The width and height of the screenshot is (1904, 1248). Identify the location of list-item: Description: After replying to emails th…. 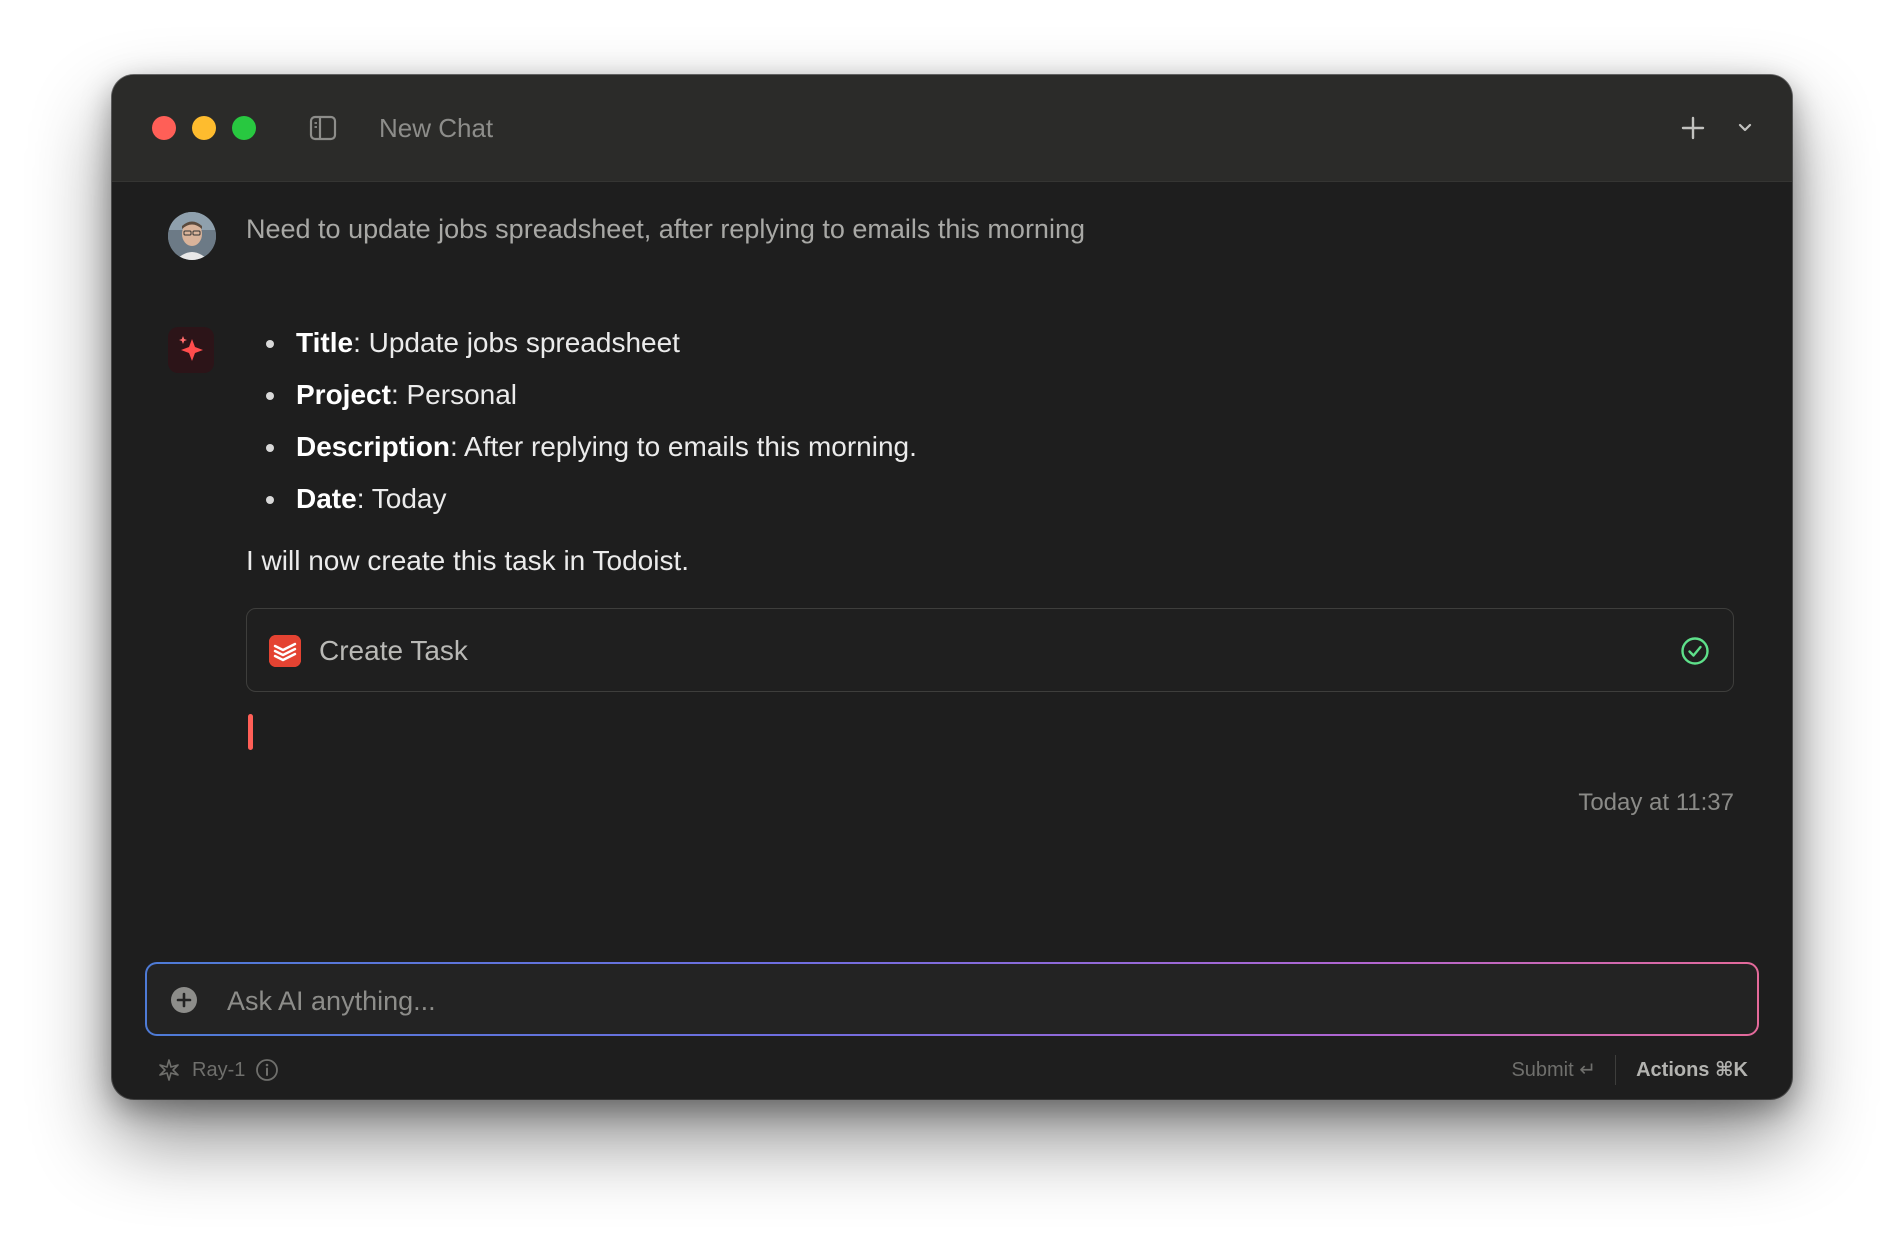
(581, 454).